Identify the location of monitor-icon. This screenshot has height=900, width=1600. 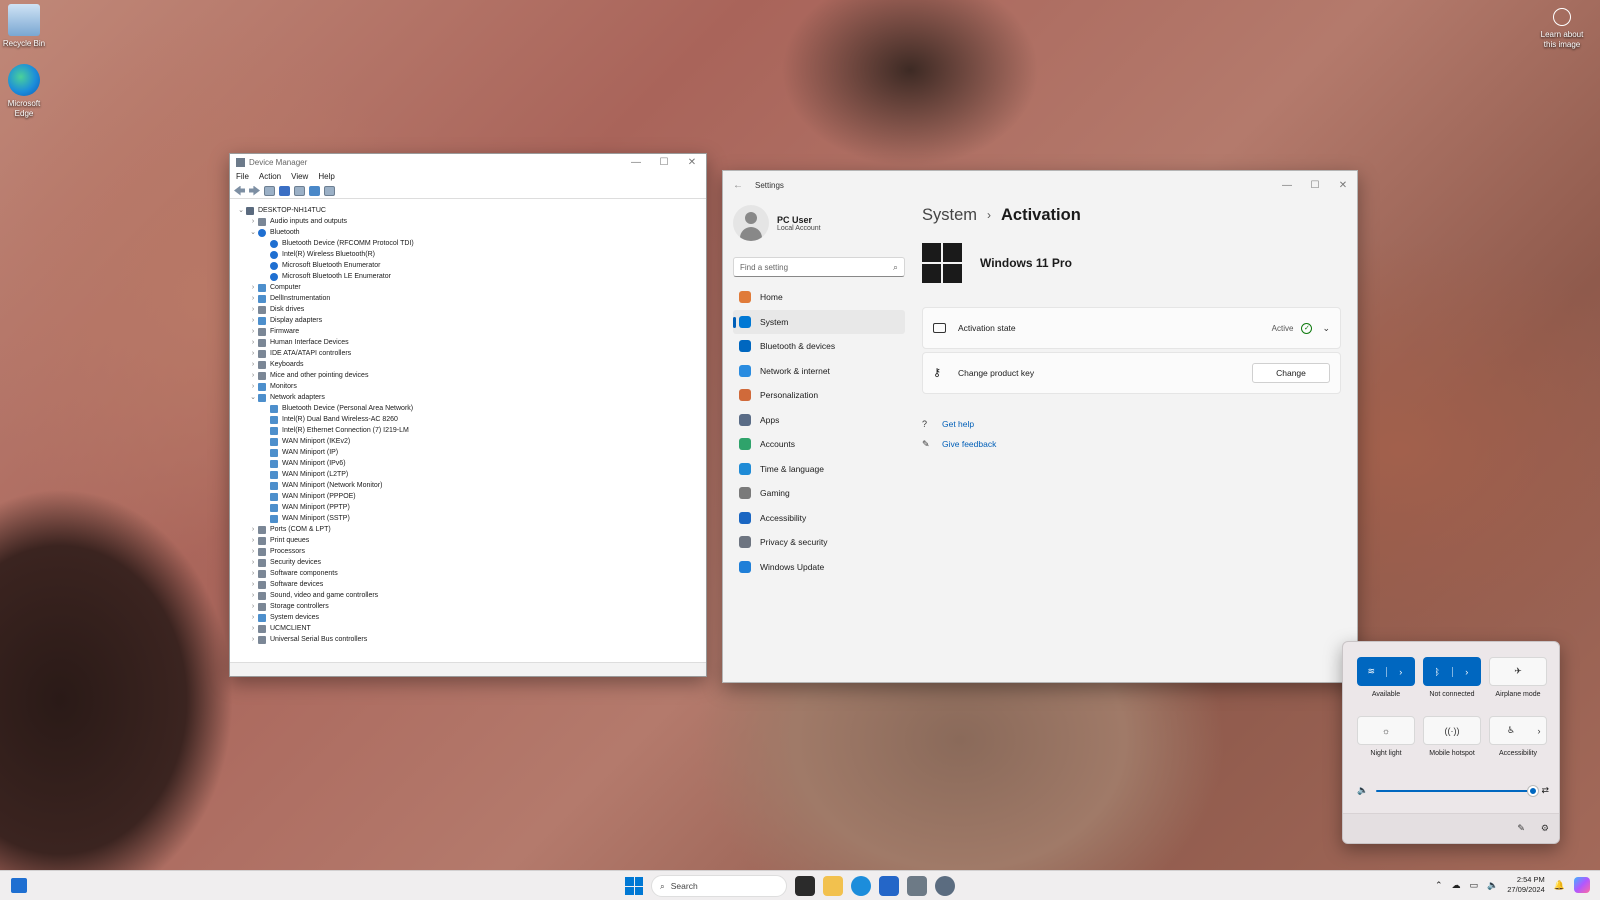
(329, 190).